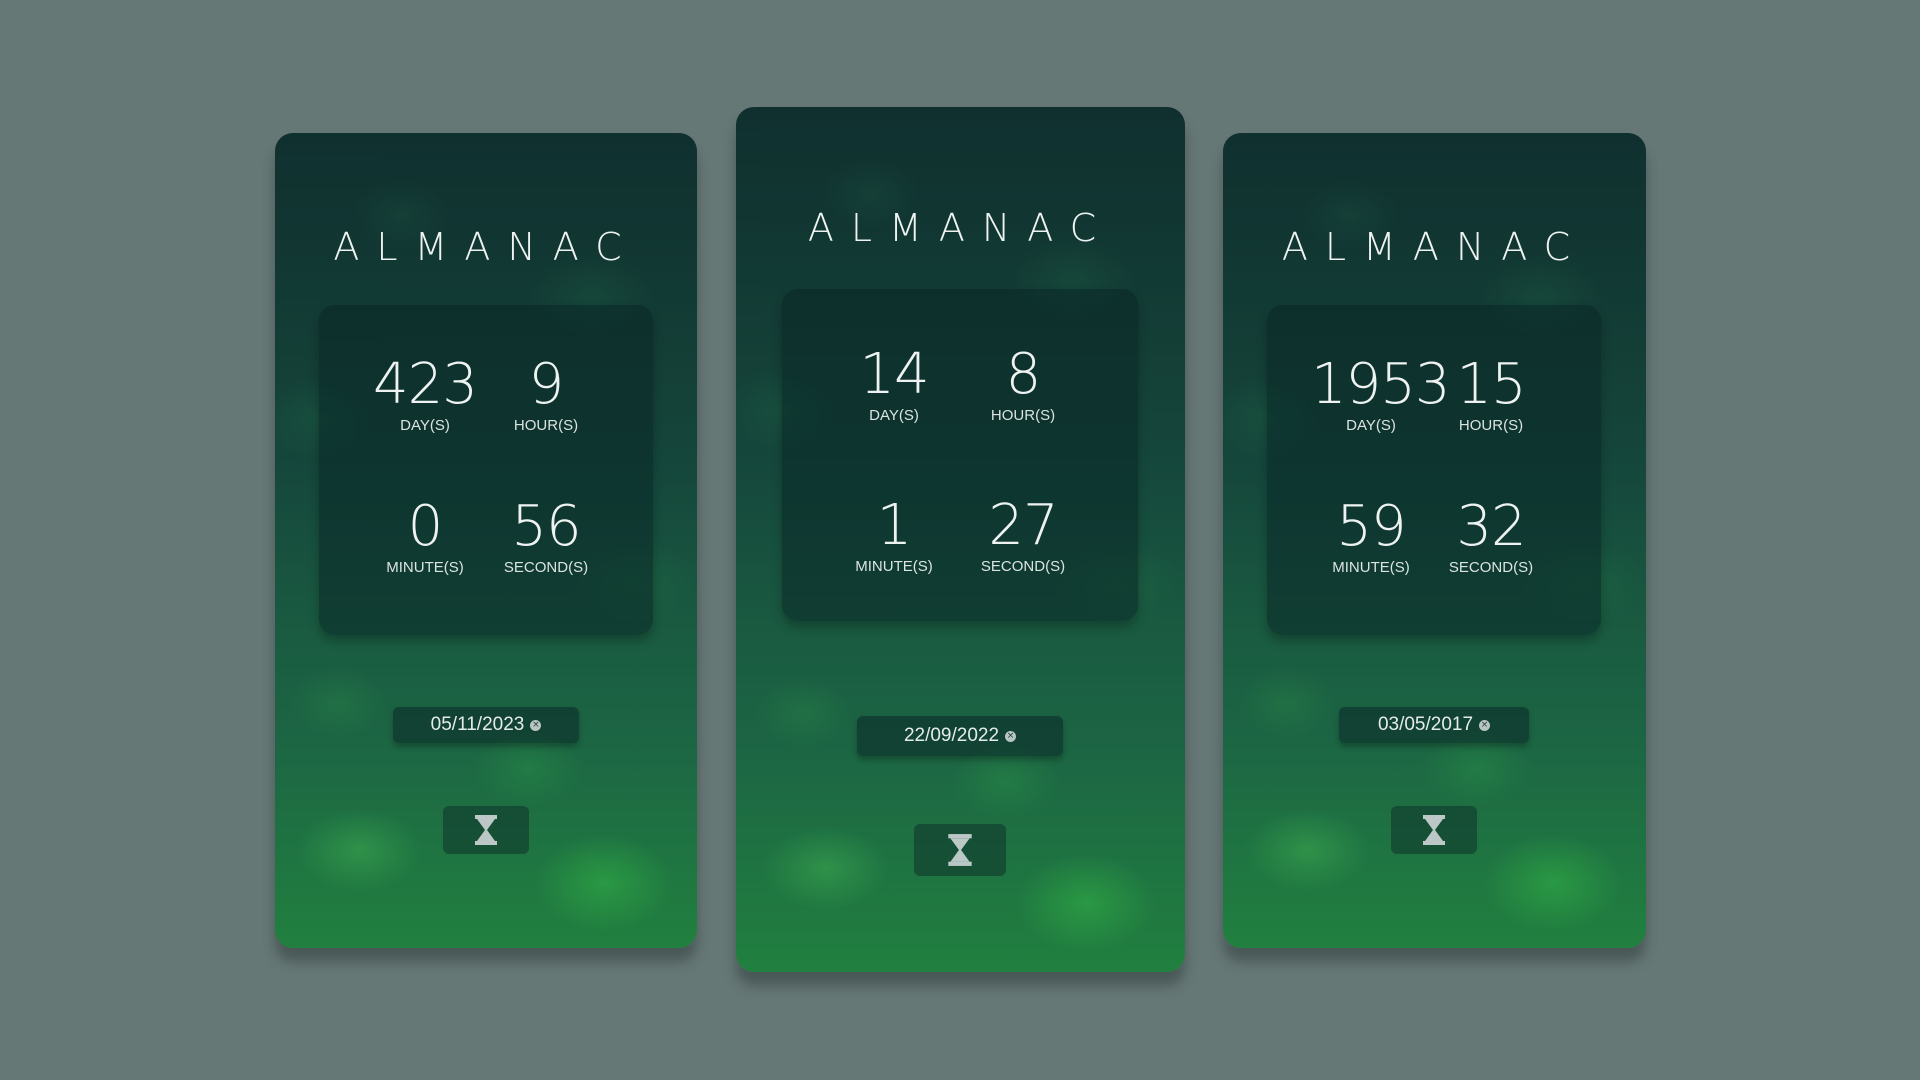 The image size is (1920, 1080). I want to click on days-value: 14, so click(894, 374).